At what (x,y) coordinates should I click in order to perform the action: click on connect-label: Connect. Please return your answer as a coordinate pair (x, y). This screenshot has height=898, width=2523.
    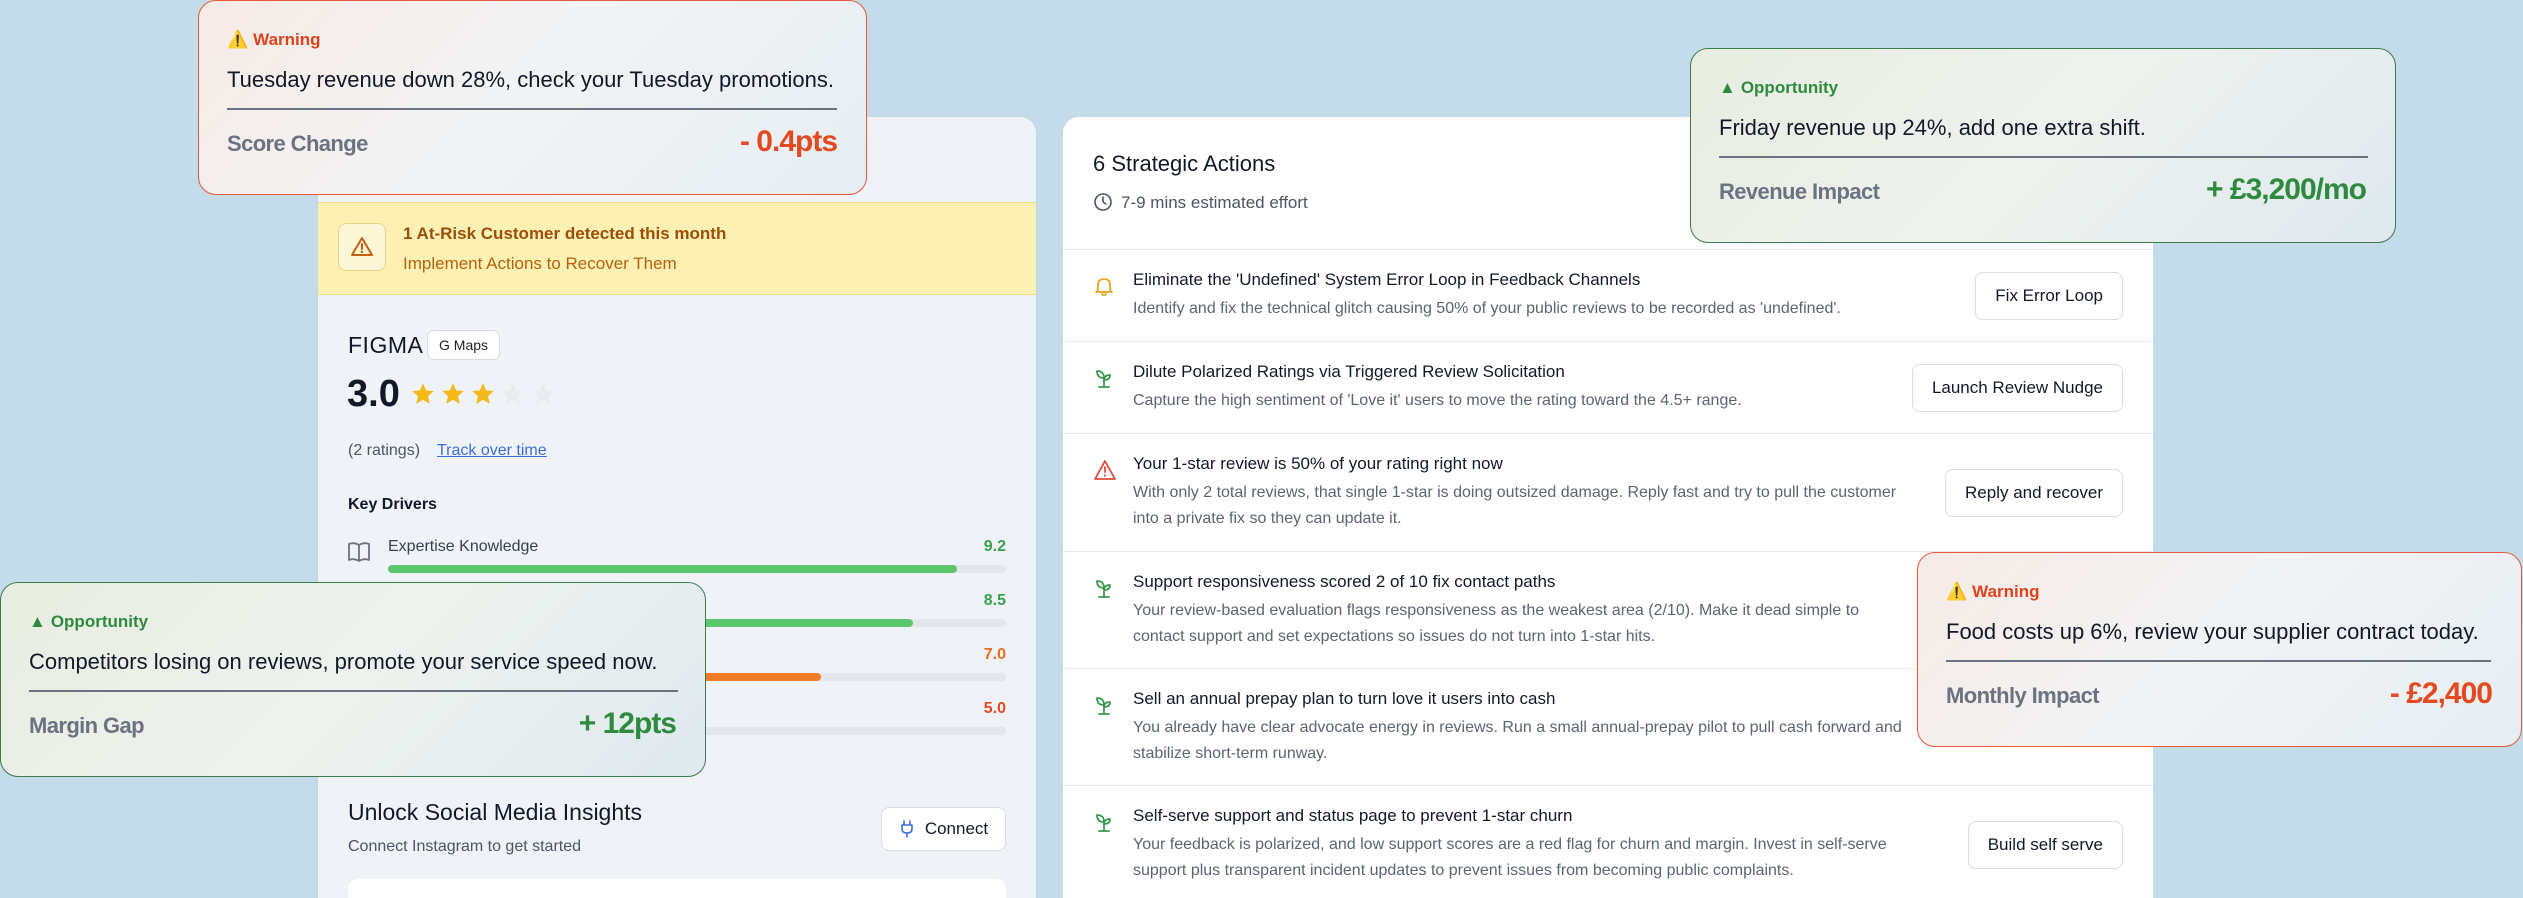
    Looking at the image, I should click on (956, 828).